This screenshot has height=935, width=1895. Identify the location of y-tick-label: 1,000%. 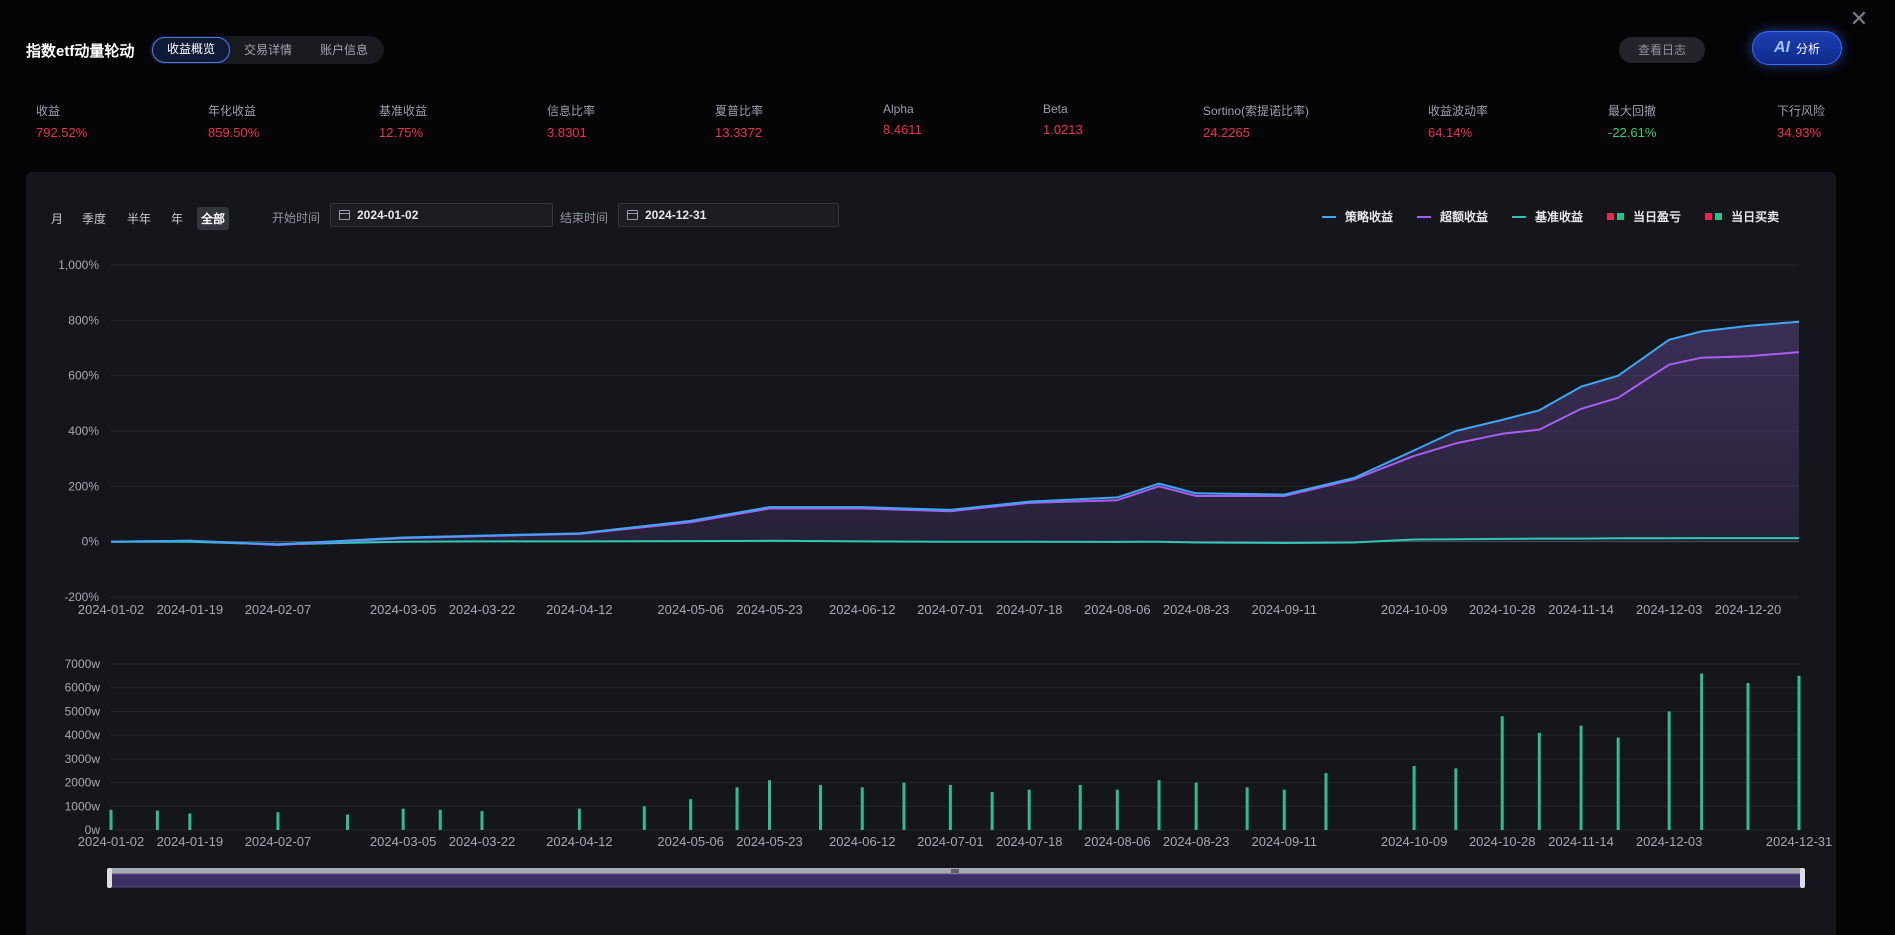
(78, 265).